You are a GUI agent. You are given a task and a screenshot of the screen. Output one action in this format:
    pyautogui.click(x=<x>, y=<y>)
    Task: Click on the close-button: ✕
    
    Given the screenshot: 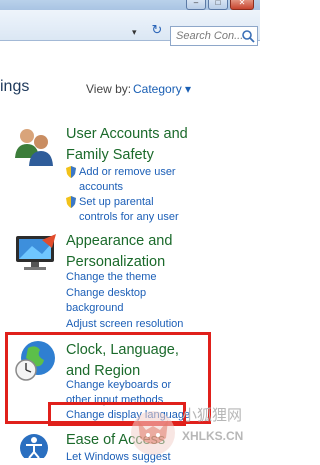 What is the action you would take?
    pyautogui.click(x=242, y=5)
    